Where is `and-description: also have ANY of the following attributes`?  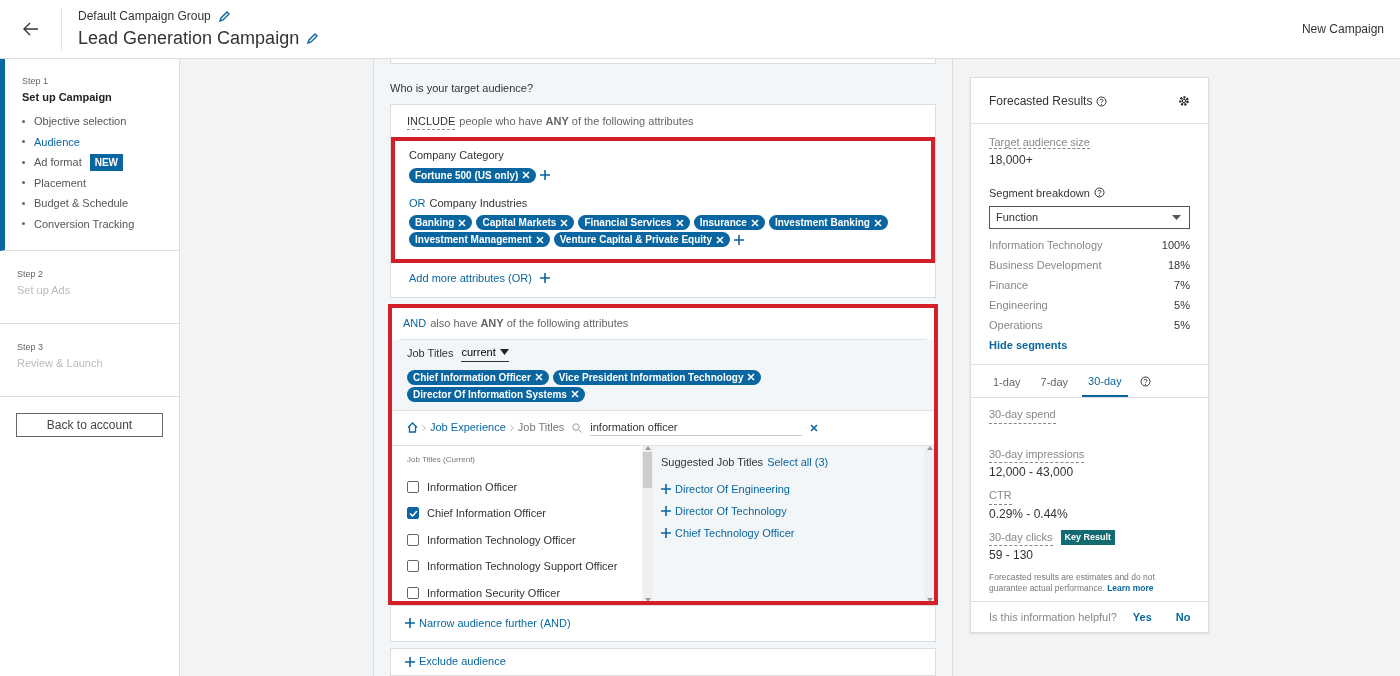 and-description: also have ANY of the following attributes is located at coordinates (529, 322).